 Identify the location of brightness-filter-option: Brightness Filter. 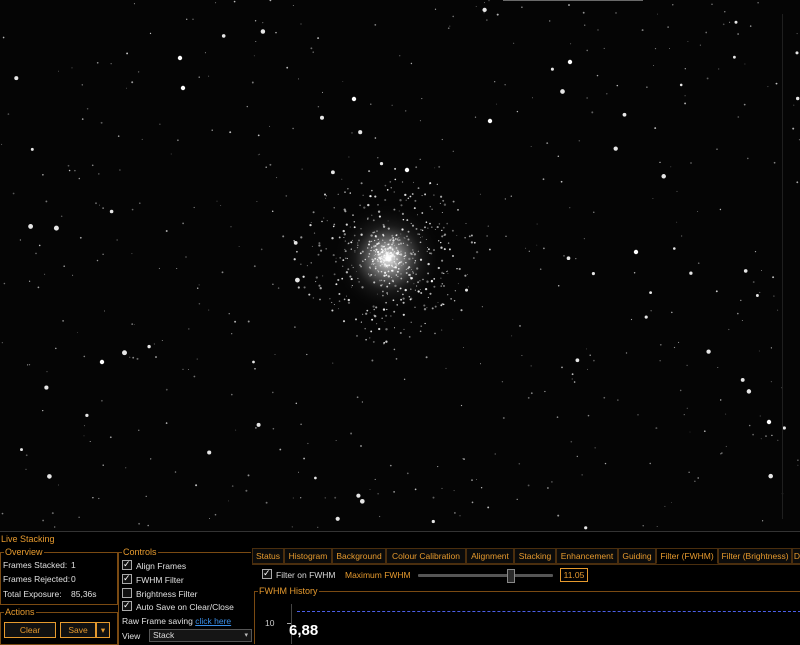
(159, 594).